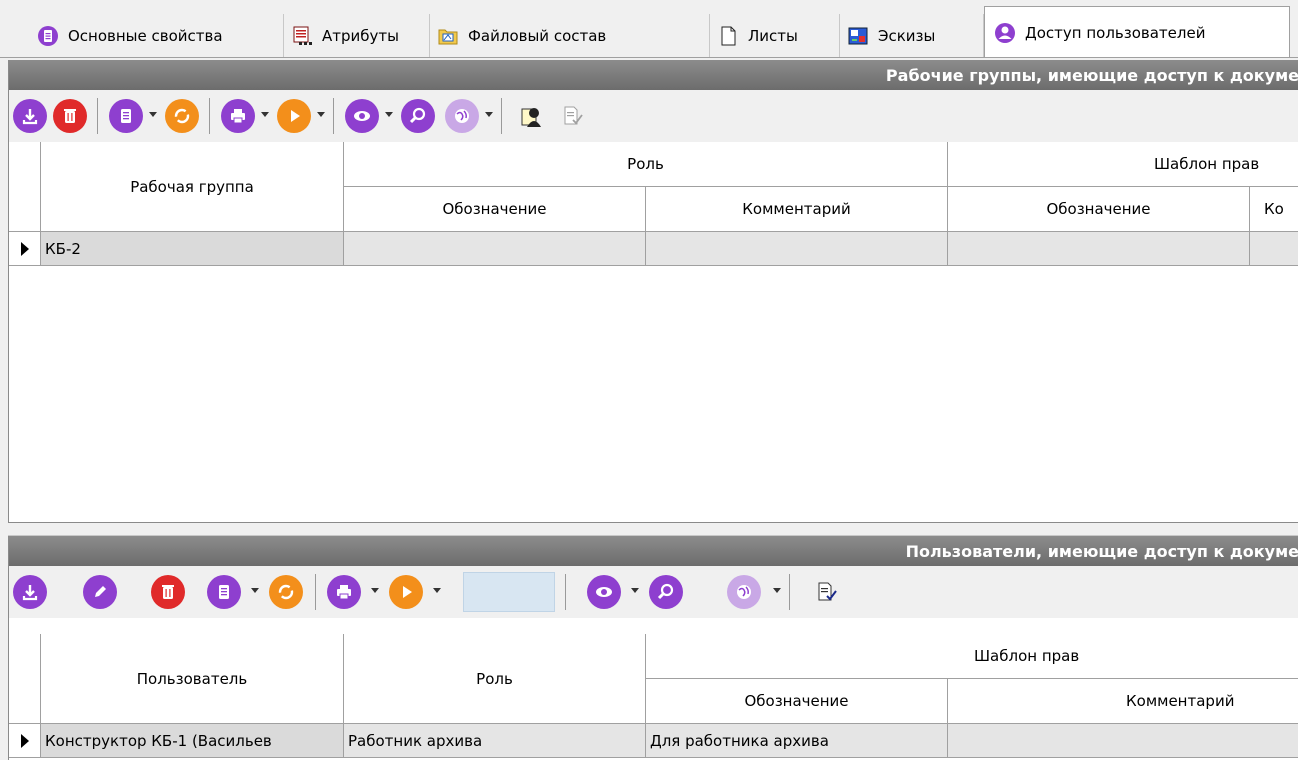 This screenshot has width=1298, height=760. I want to click on import-icon, so click(30, 117).